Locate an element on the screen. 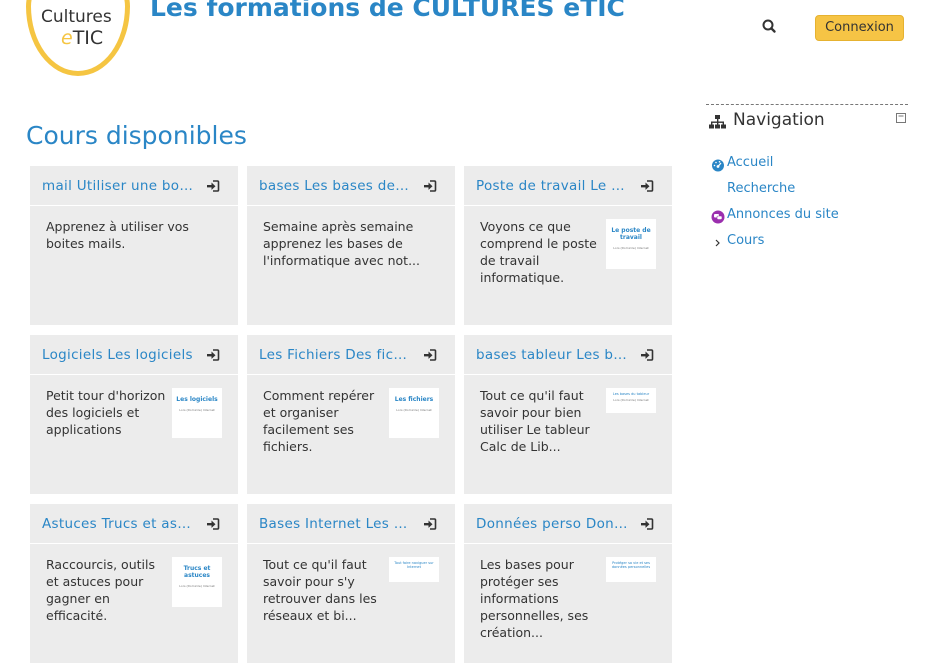 The width and height of the screenshot is (930, 663). page-title: Cours disponibles is located at coordinates (136, 135).